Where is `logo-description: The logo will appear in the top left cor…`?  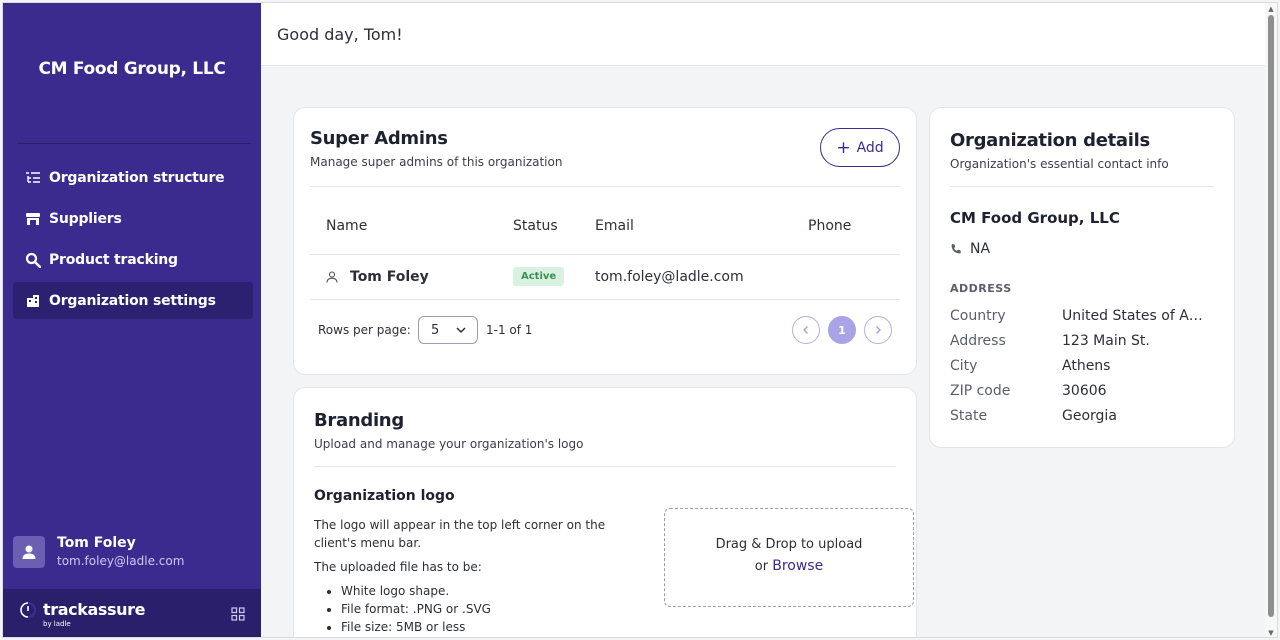
logo-description: The logo will appear in the top left cor… is located at coordinates (460, 534).